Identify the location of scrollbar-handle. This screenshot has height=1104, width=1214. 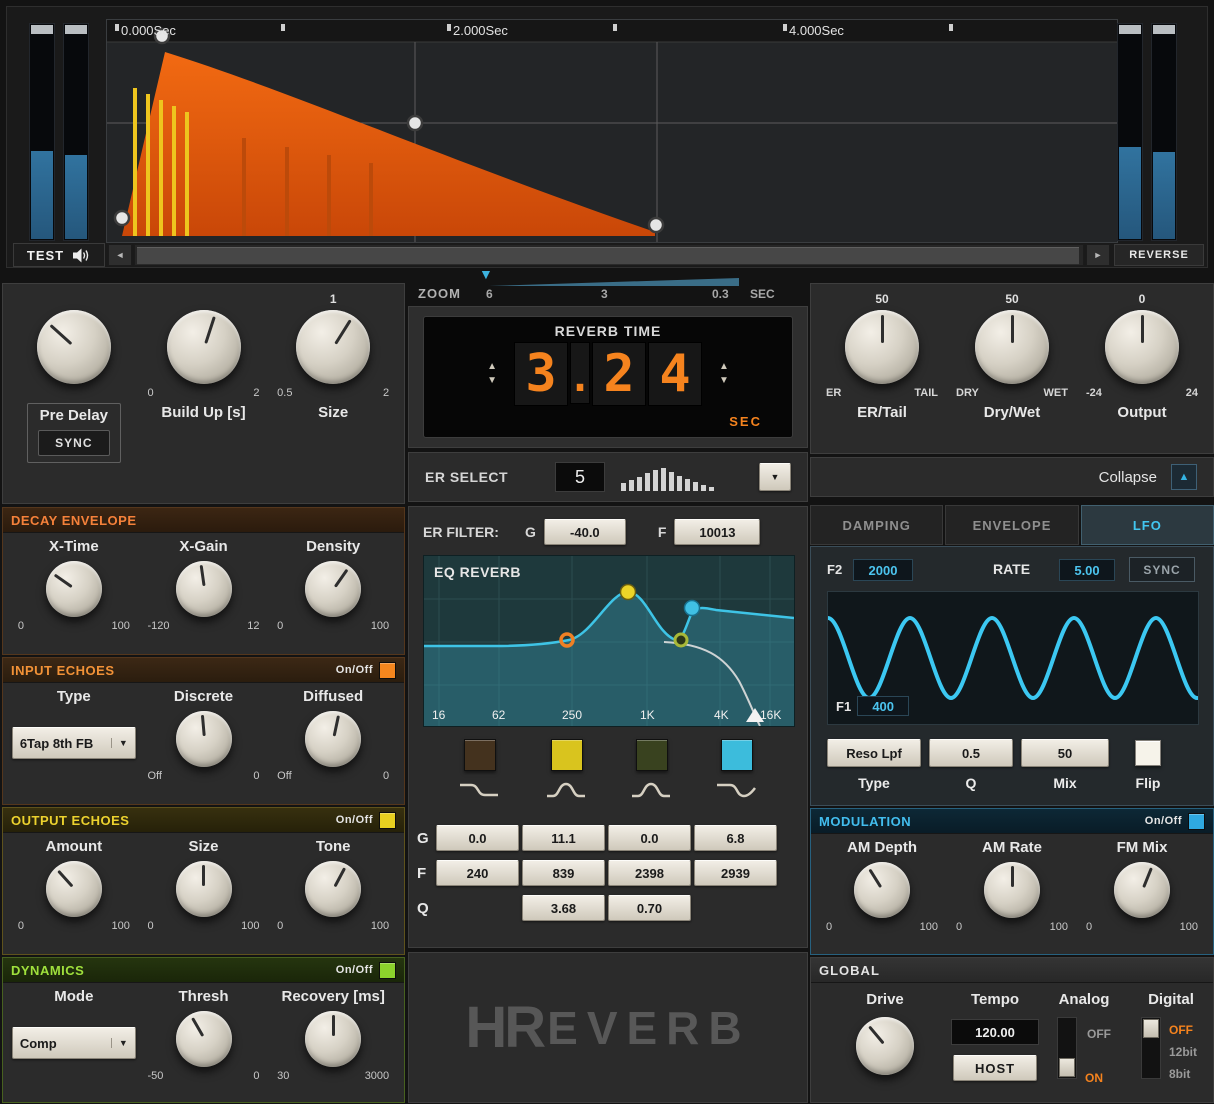
(608, 256).